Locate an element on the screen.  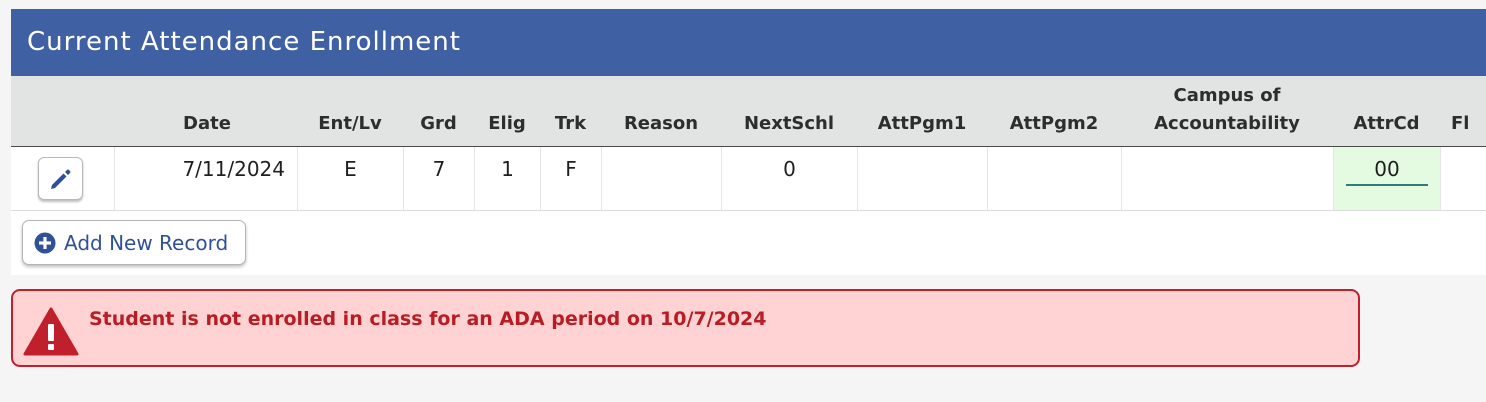
column-header-date: Date is located at coordinates (207, 124).